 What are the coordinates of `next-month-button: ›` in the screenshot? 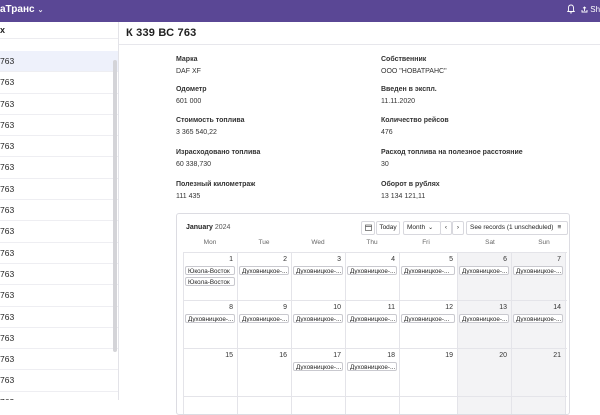 It's located at (458, 228).